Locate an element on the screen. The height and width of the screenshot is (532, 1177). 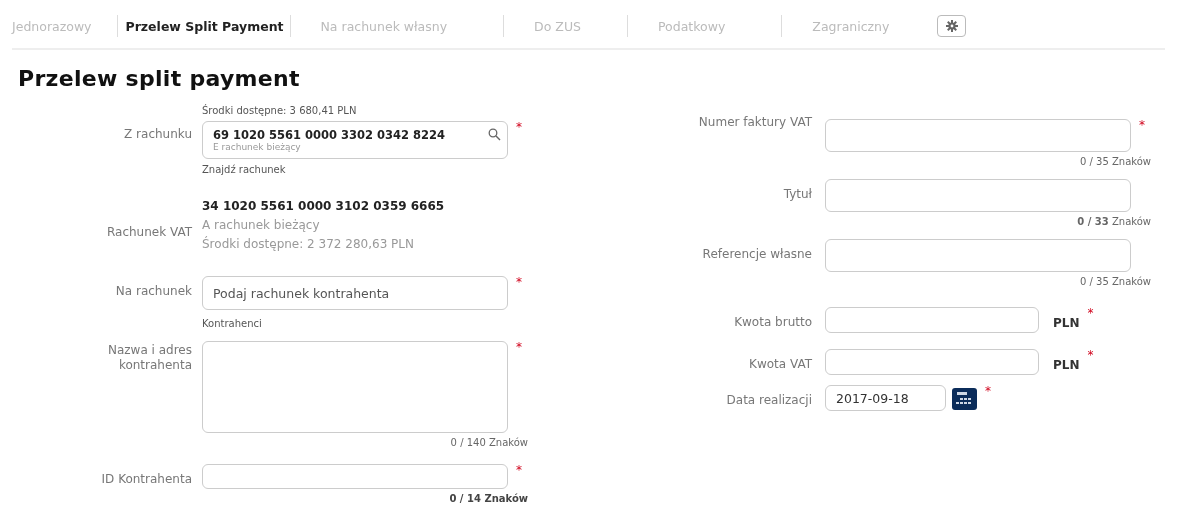
field-label: Na rachunek is located at coordinates (153, 292).